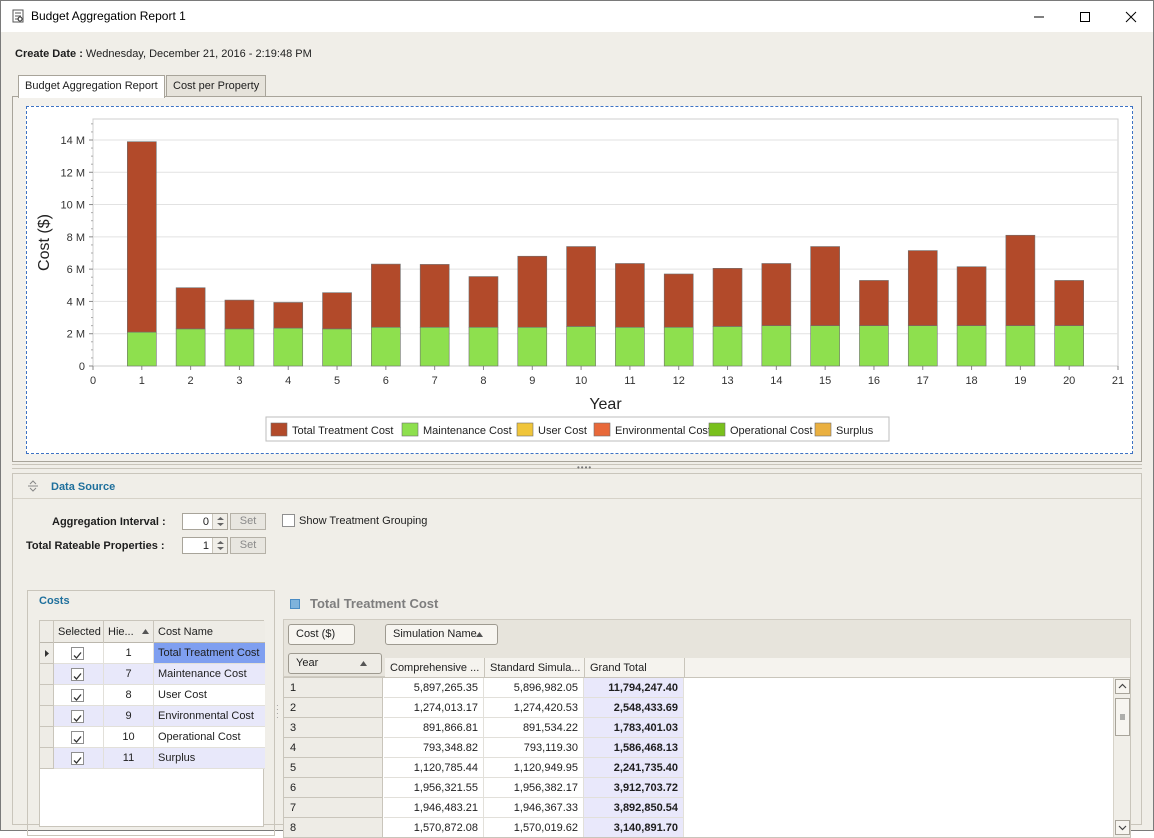 The height and width of the screenshot is (838, 1154). I want to click on cost-row: 8 User Cost, so click(152, 695).